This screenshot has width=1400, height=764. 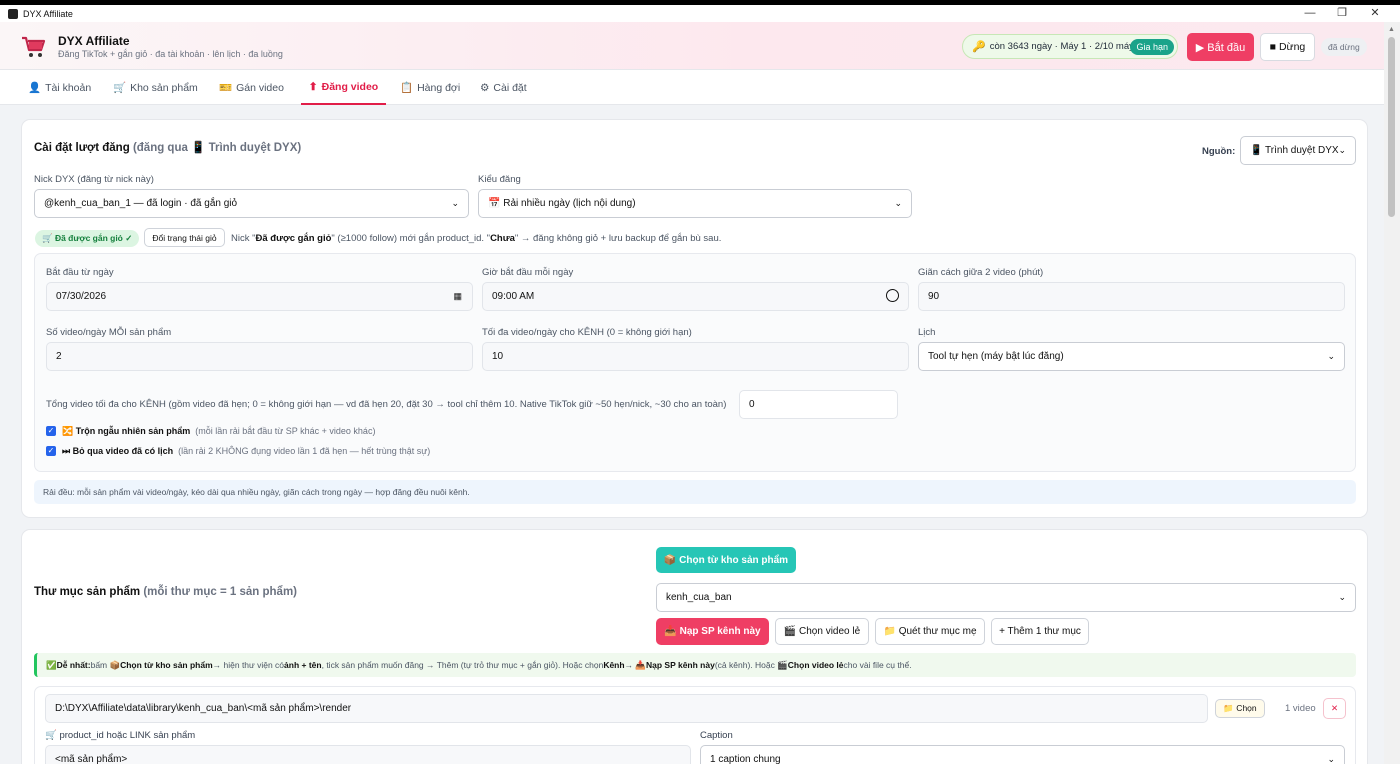 I want to click on tab-label: Gán video, so click(x=260, y=87).